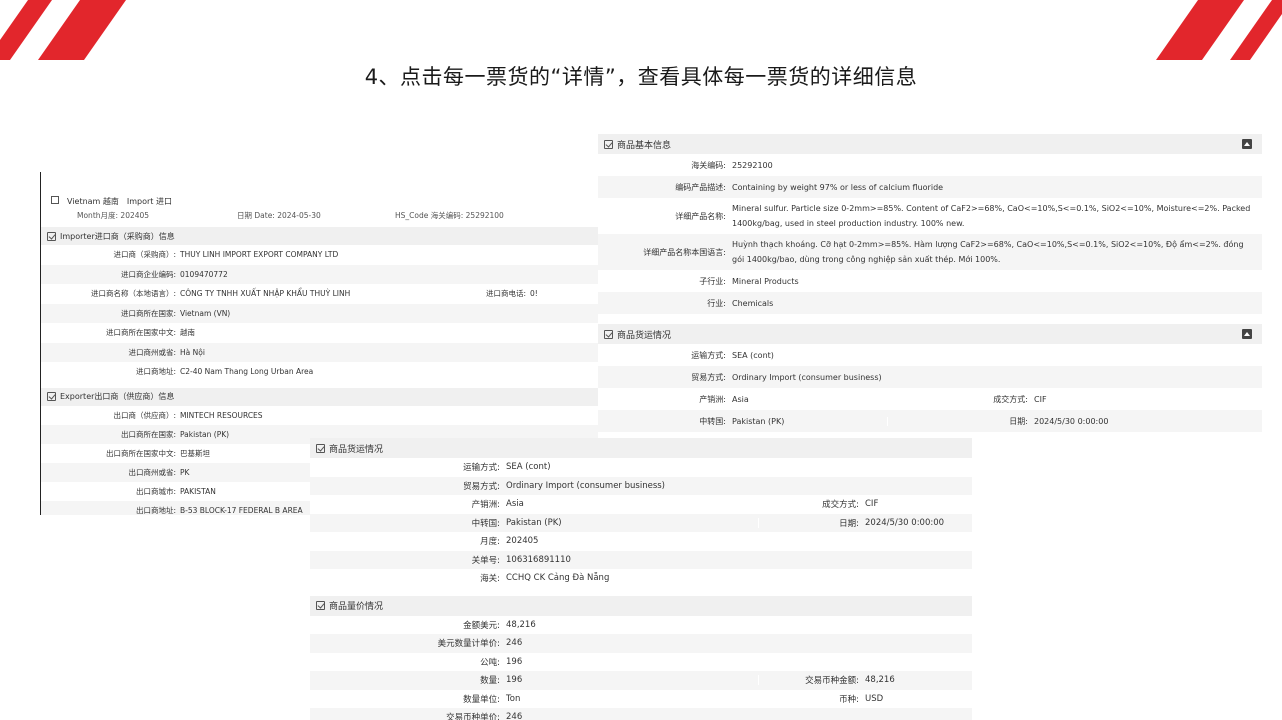  Describe the element at coordinates (765, 281) in the screenshot. I see `field-value: Mineral Products` at that location.